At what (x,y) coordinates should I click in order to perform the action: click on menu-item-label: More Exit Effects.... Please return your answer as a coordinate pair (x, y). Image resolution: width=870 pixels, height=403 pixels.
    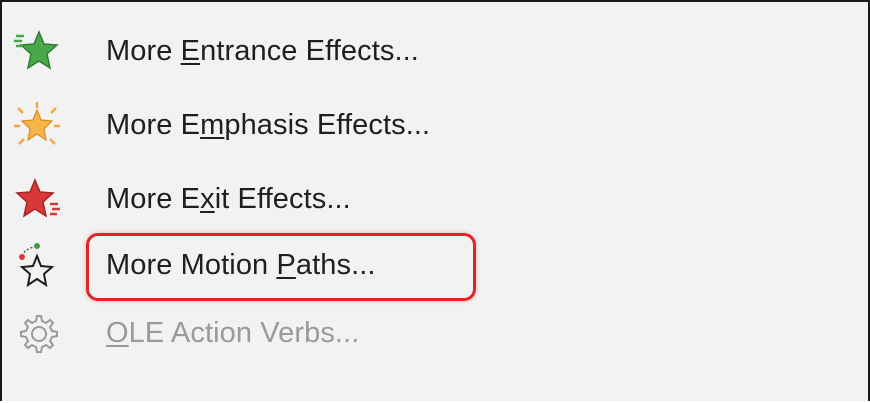
    Looking at the image, I should click on (228, 199).